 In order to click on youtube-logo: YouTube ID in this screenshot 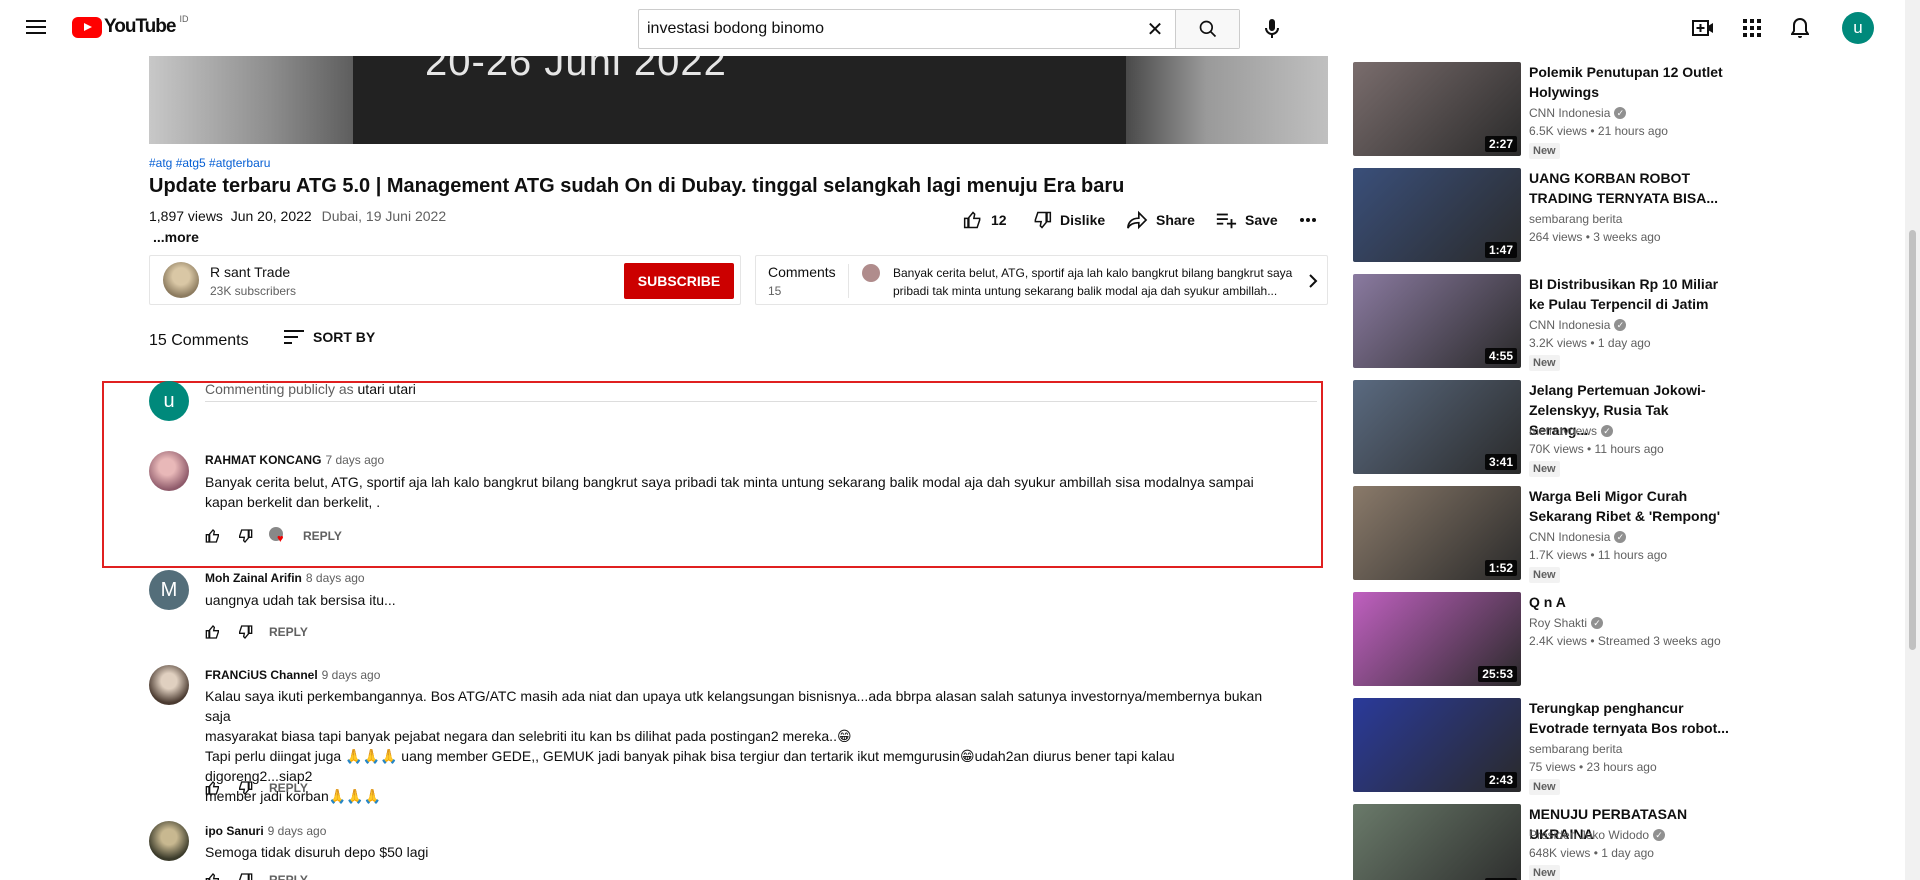, I will do `click(130, 26)`.